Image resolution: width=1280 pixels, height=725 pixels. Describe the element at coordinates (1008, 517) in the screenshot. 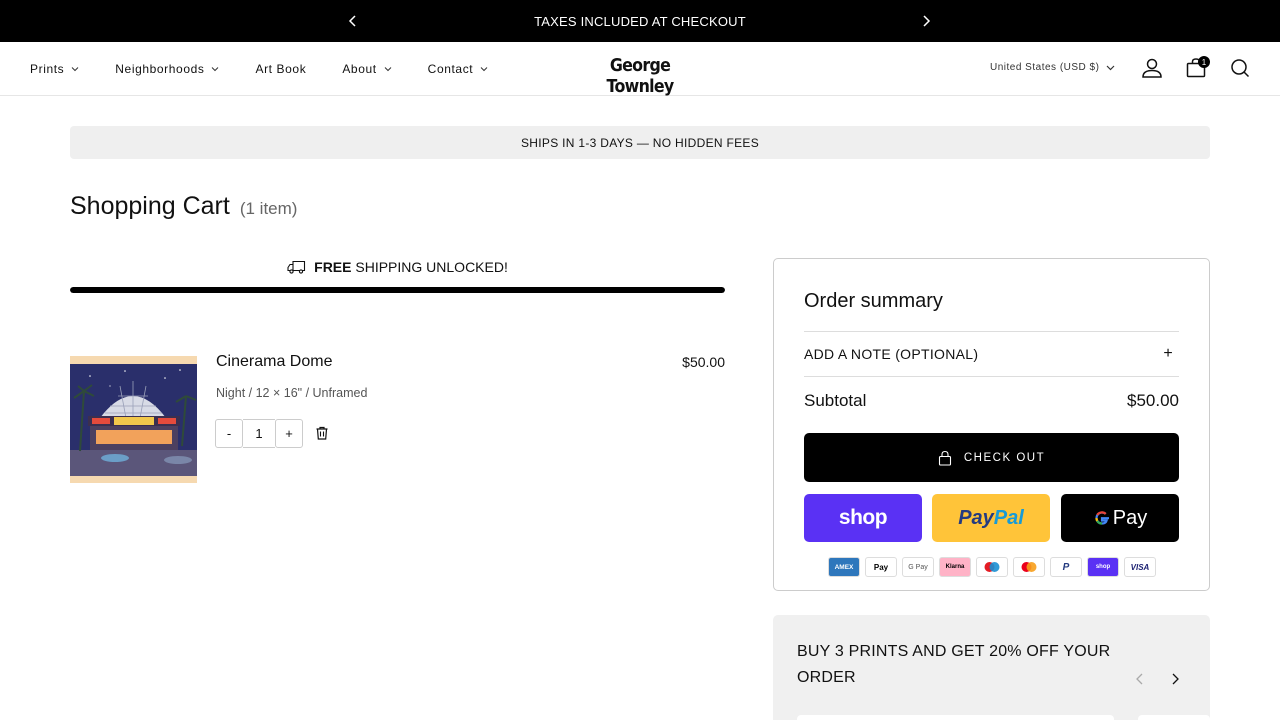

I see `paypal-label-pal: Pal` at that location.